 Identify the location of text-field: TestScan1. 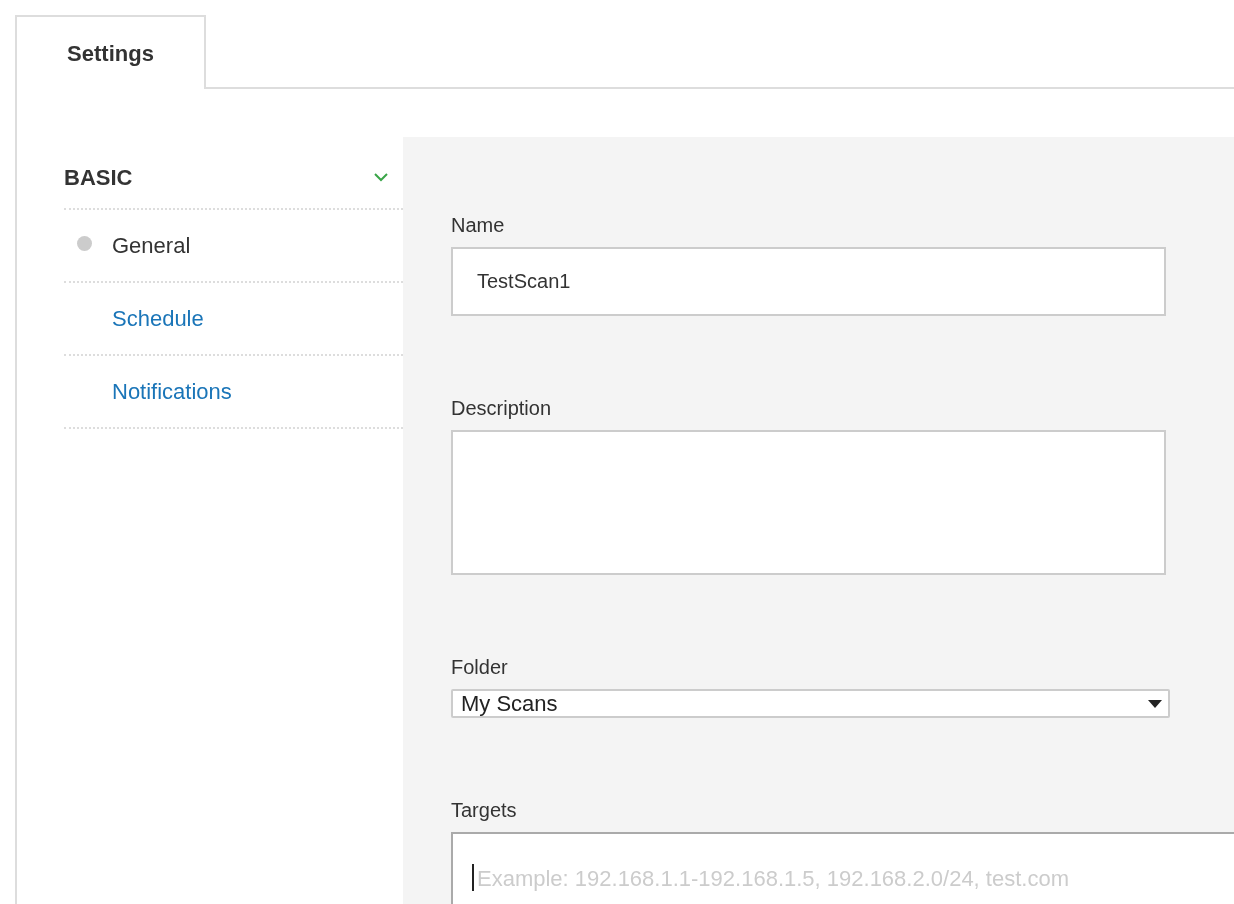
(808, 281).